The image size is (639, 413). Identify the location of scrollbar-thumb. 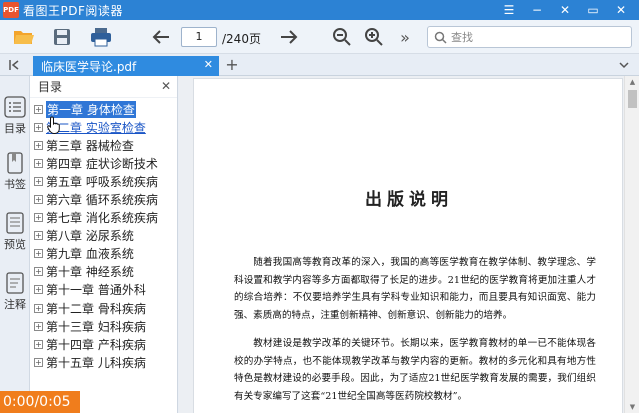
(632, 99).